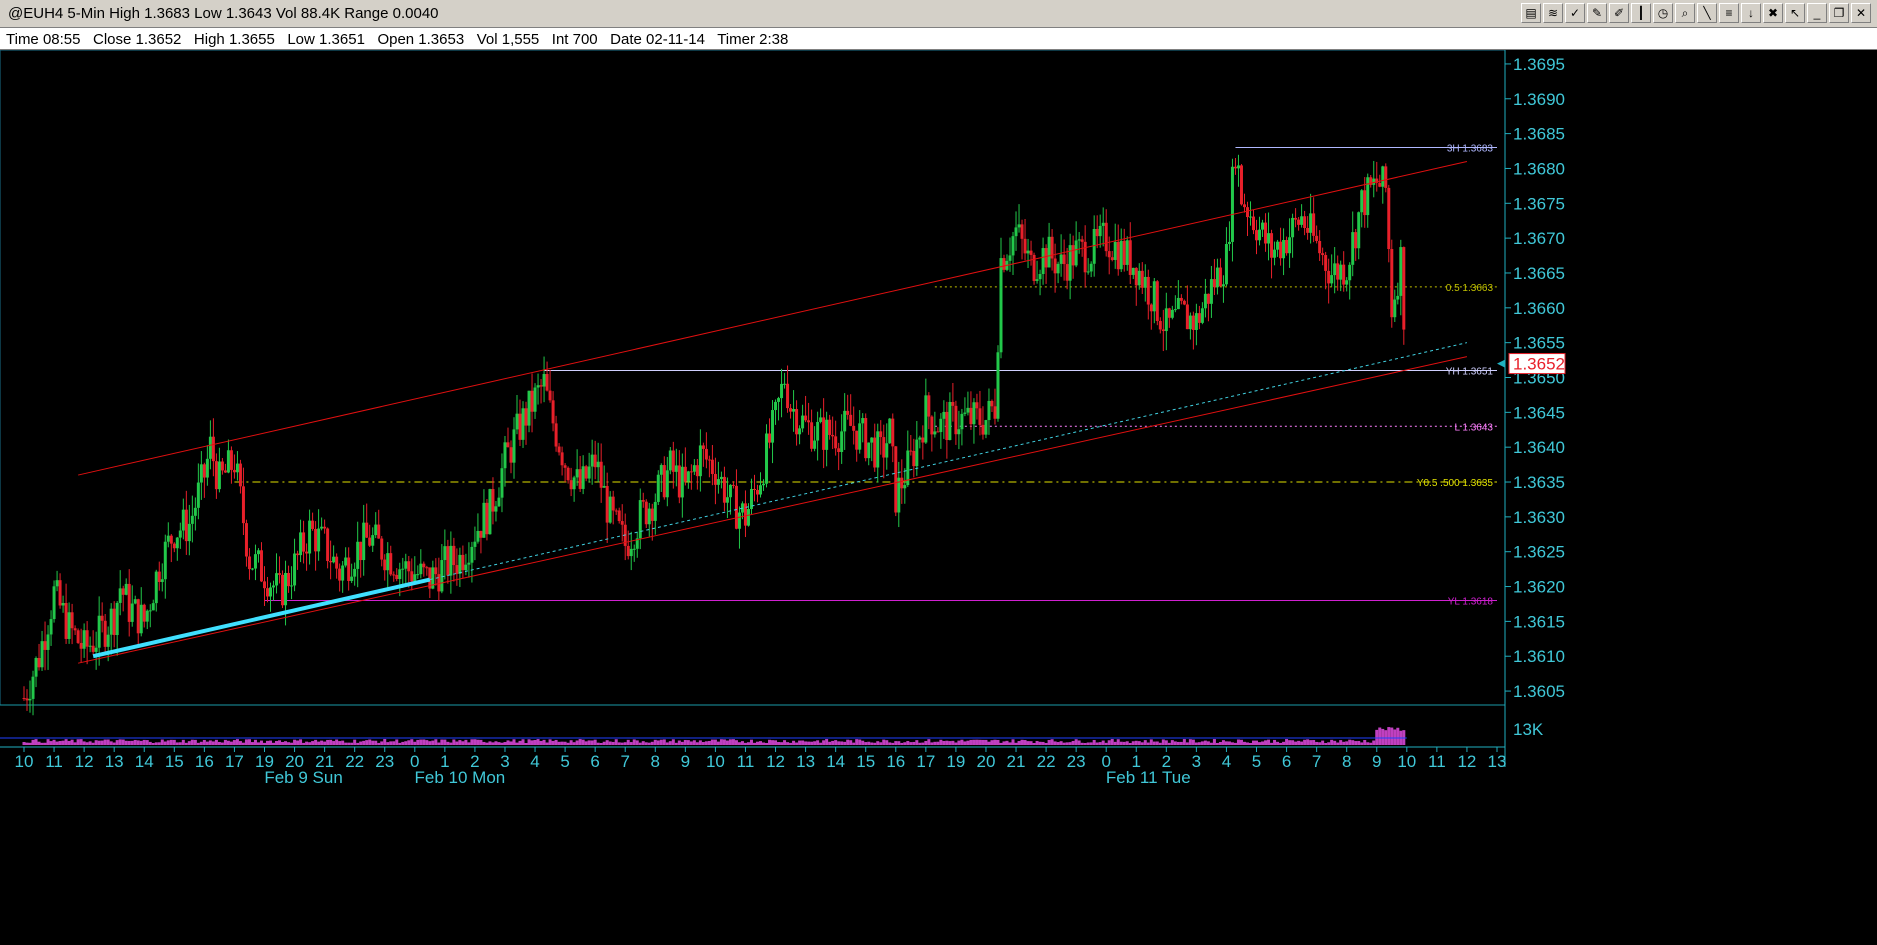 The image size is (1877, 945). Describe the element at coordinates (624, 761) in the screenshot. I see `time-tick-label: 7` at that location.